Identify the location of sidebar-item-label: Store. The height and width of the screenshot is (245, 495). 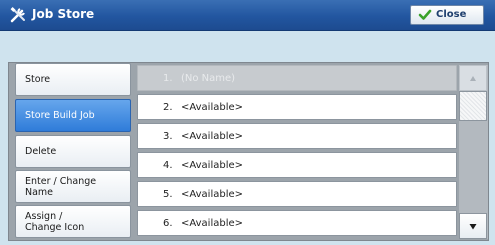
(38, 79).